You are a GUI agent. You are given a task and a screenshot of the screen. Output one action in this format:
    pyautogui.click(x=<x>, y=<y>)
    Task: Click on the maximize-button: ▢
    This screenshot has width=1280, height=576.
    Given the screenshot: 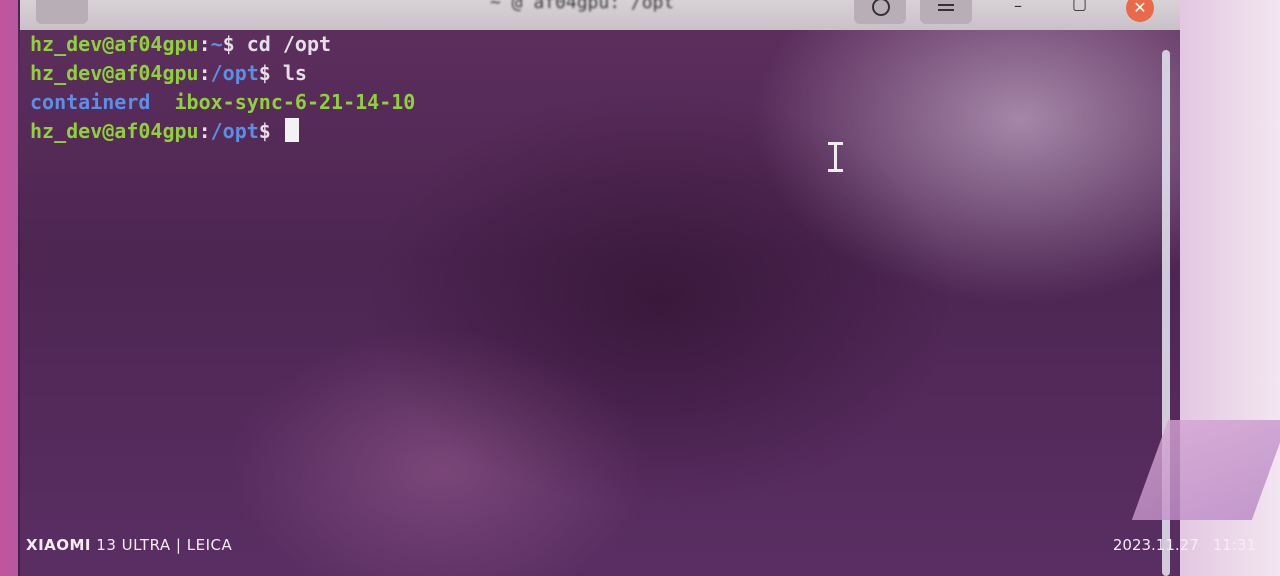 What is the action you would take?
    pyautogui.click(x=1079, y=6)
    